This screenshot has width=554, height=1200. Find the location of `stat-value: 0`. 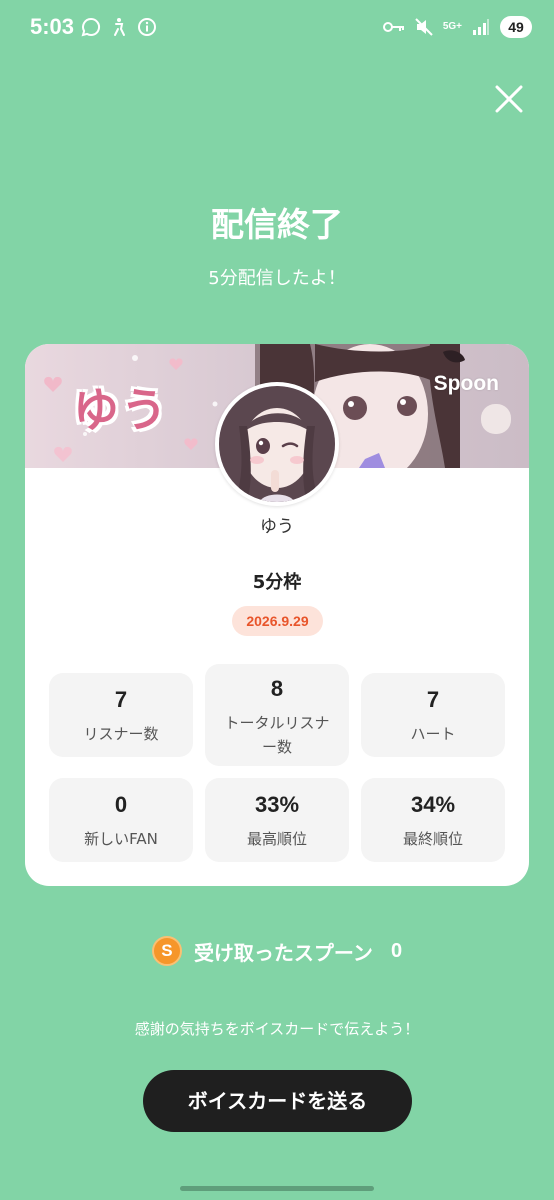

stat-value: 0 is located at coordinates (121, 804).